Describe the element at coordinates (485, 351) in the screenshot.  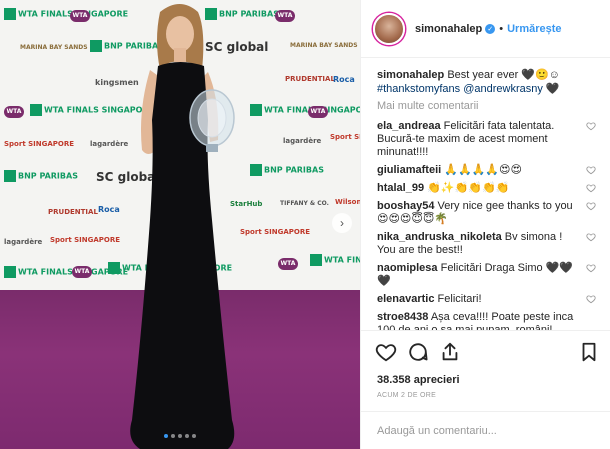
I see `post-actions-bar` at that location.